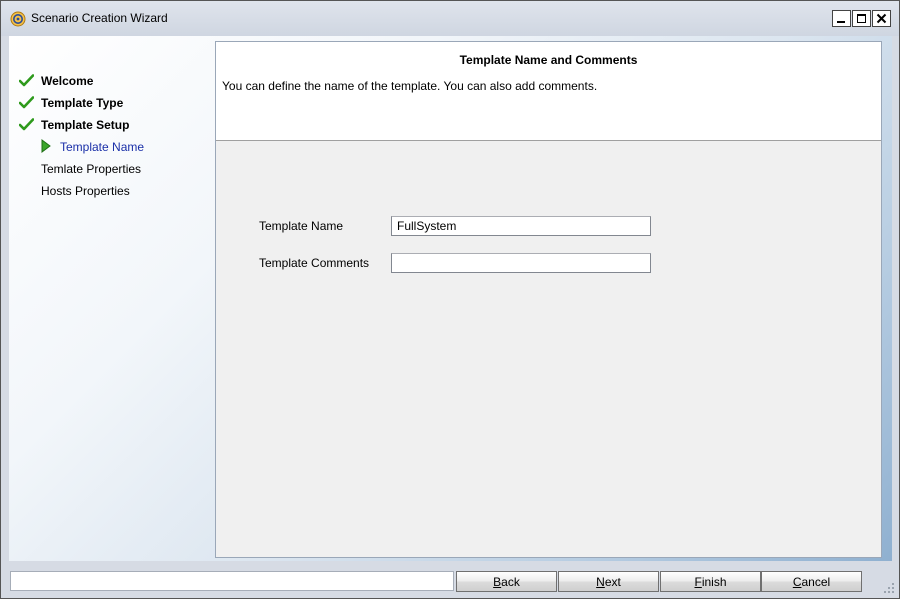 This screenshot has height=599, width=900. What do you see at coordinates (497, 581) in the screenshot?
I see `back-mnemonic: B` at bounding box center [497, 581].